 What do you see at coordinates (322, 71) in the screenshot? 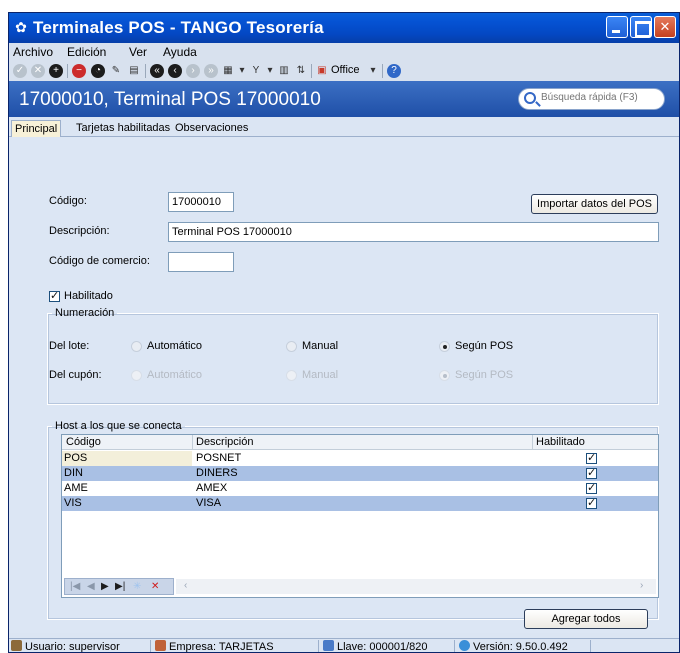
I see `office-icon: ▣` at bounding box center [322, 71].